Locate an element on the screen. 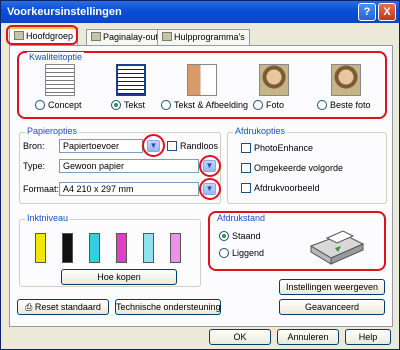 This screenshot has width=400, height=350. type-dropdown-highlight is located at coordinates (210, 166).